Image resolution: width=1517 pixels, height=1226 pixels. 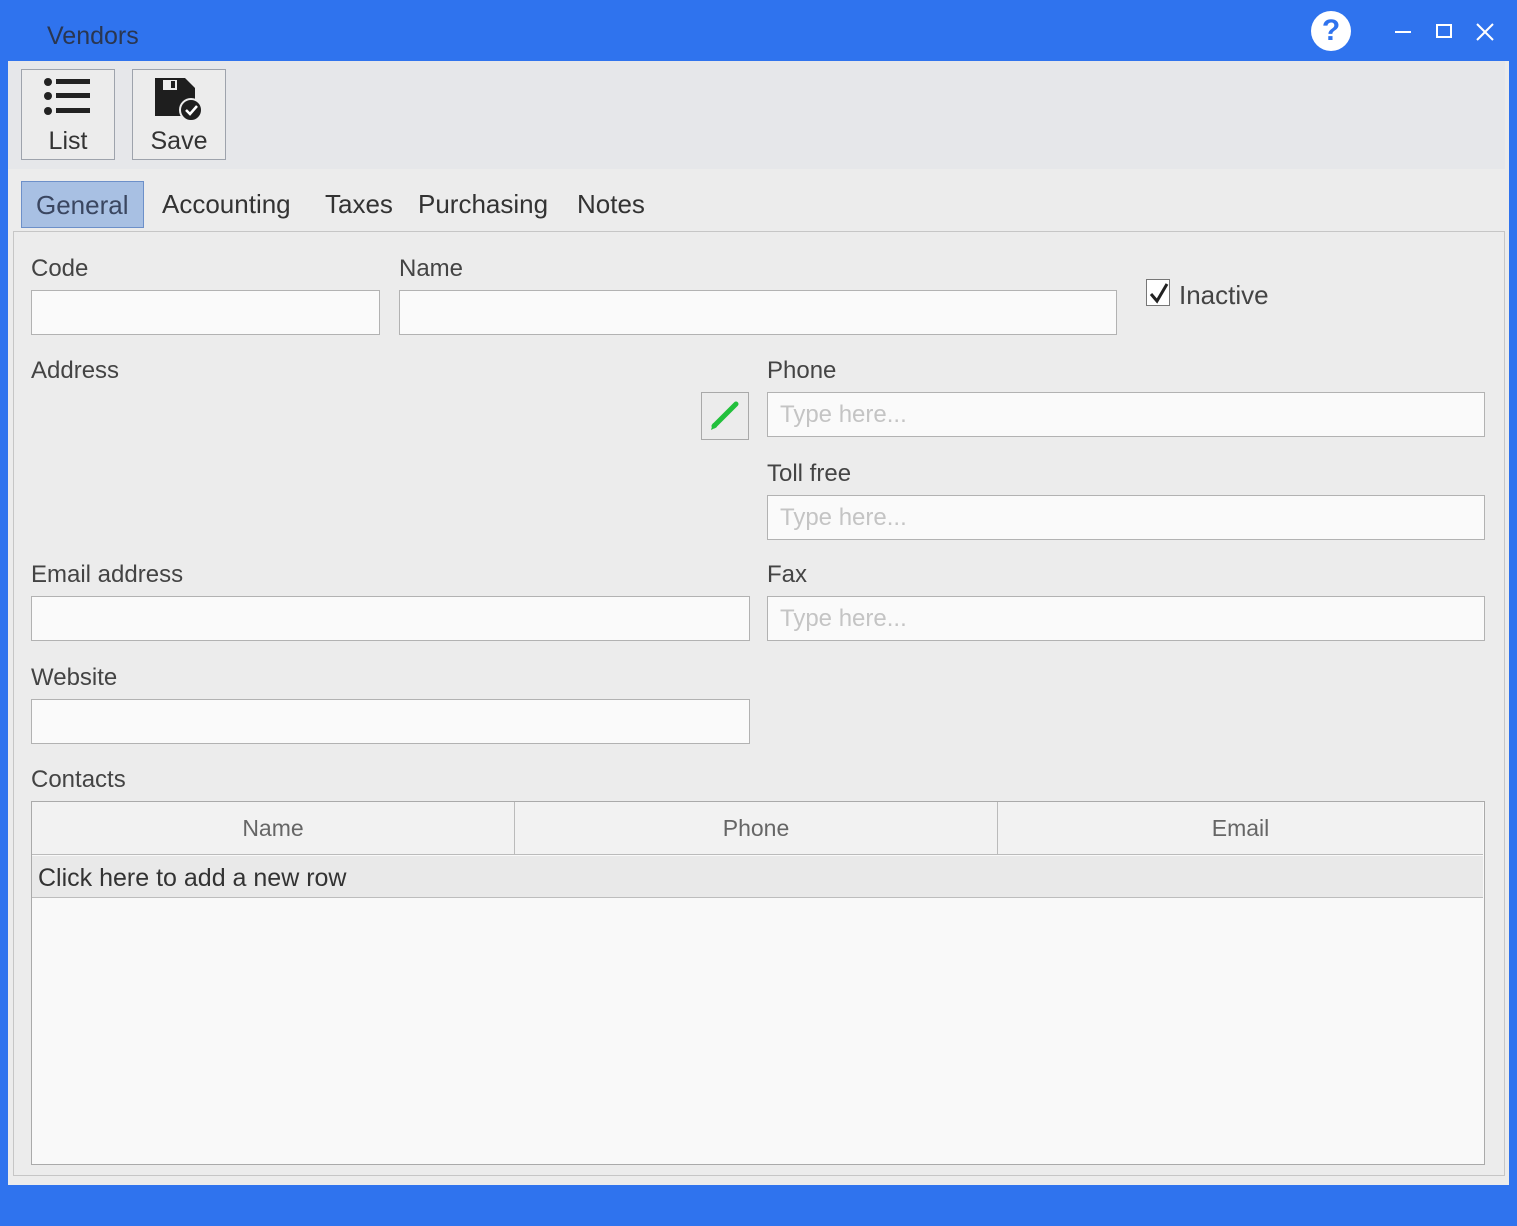 What do you see at coordinates (483, 204) in the screenshot?
I see `tab-purchasing: Purchasing` at bounding box center [483, 204].